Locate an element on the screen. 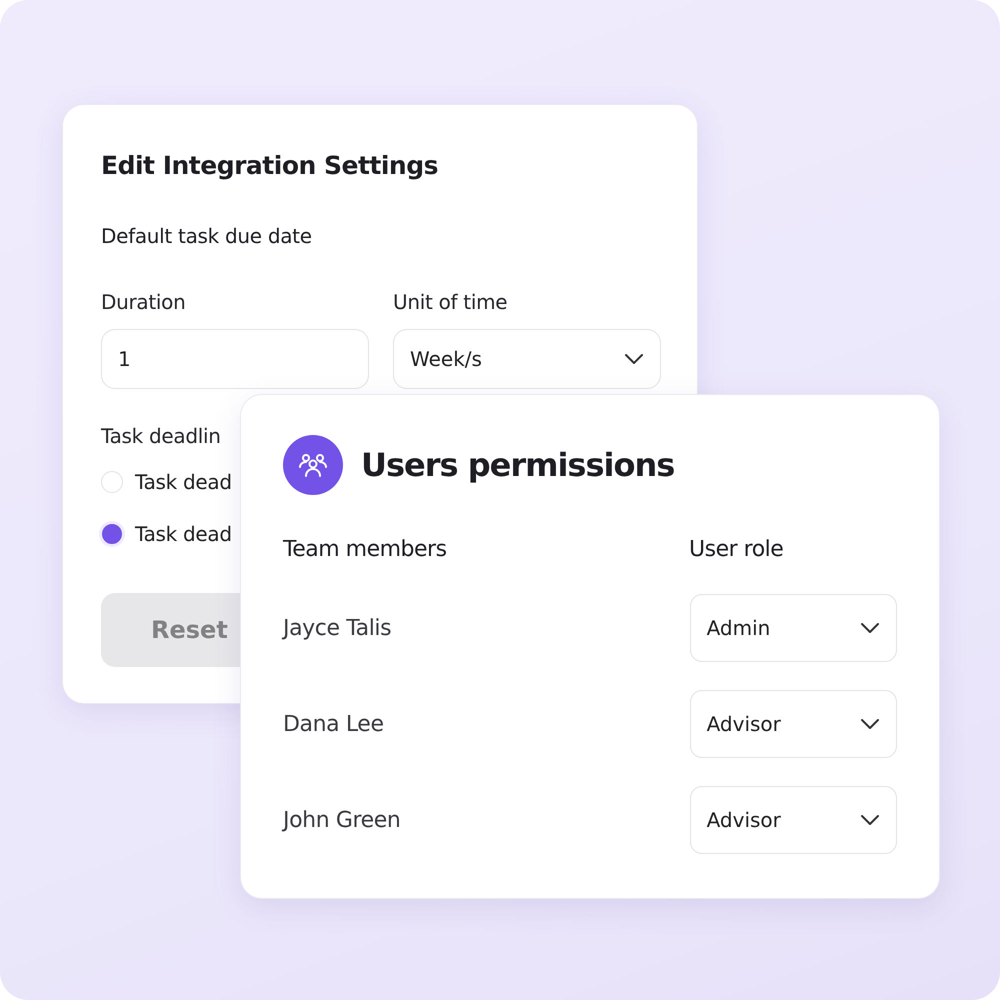 The image size is (1000, 1000). input-field: 1 is located at coordinates (235, 358).